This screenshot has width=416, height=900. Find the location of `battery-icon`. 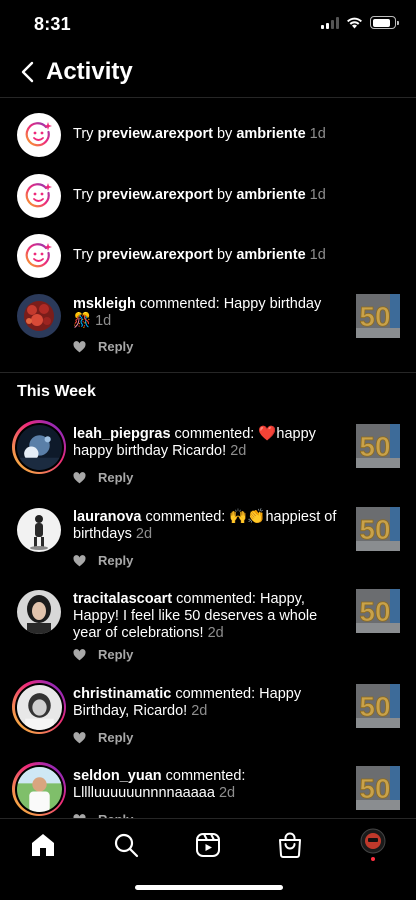

battery-icon is located at coordinates (384, 22).